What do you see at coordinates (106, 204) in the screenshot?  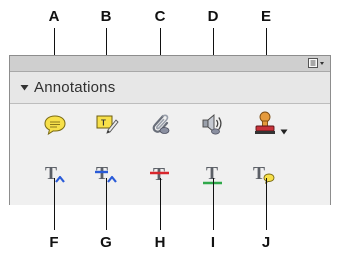 I see `leader-g` at bounding box center [106, 204].